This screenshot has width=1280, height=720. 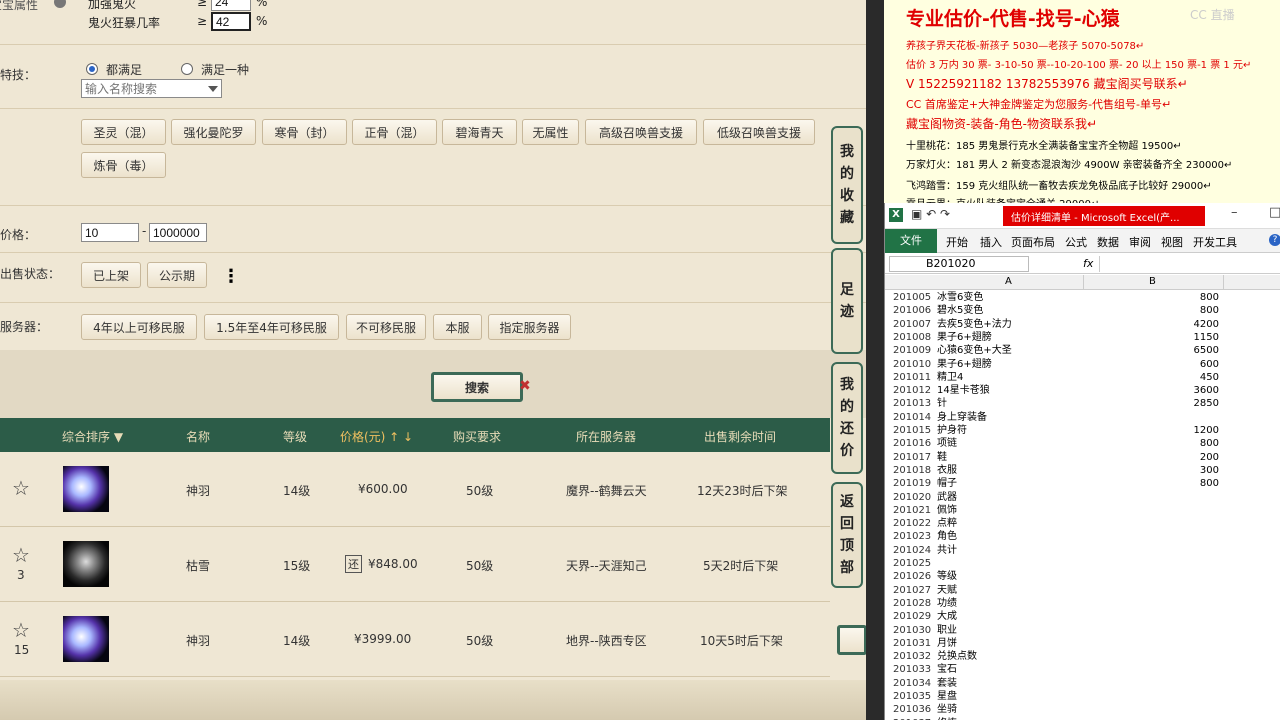 What do you see at coordinates (911, 241) in the screenshot?
I see `file-tab: 文件` at bounding box center [911, 241].